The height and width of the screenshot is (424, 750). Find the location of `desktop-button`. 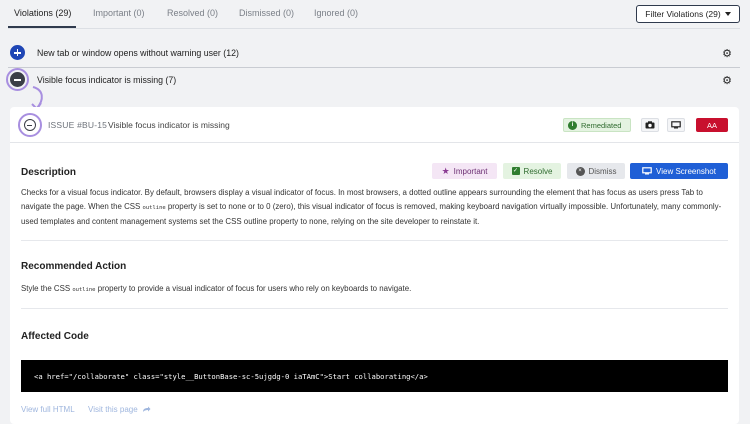

desktop-button is located at coordinates (676, 125).